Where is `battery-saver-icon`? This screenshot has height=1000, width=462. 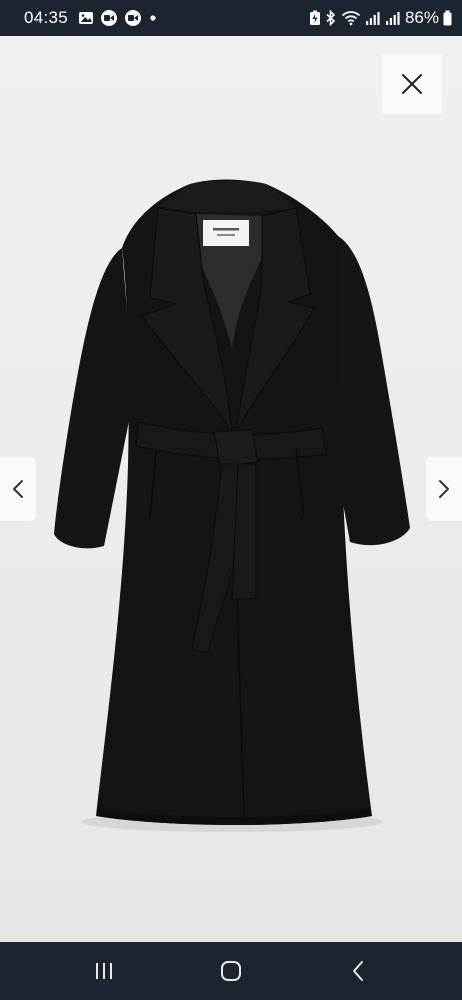 battery-saver-icon is located at coordinates (315, 18).